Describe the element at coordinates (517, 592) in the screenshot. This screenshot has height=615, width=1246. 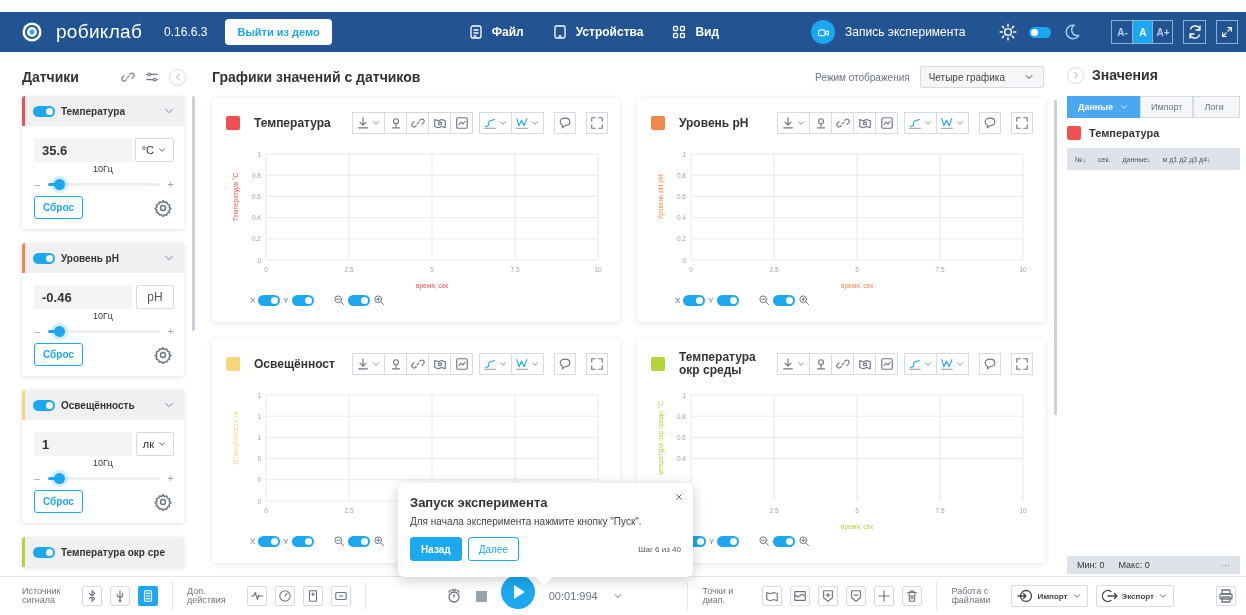
I see `play-button` at that location.